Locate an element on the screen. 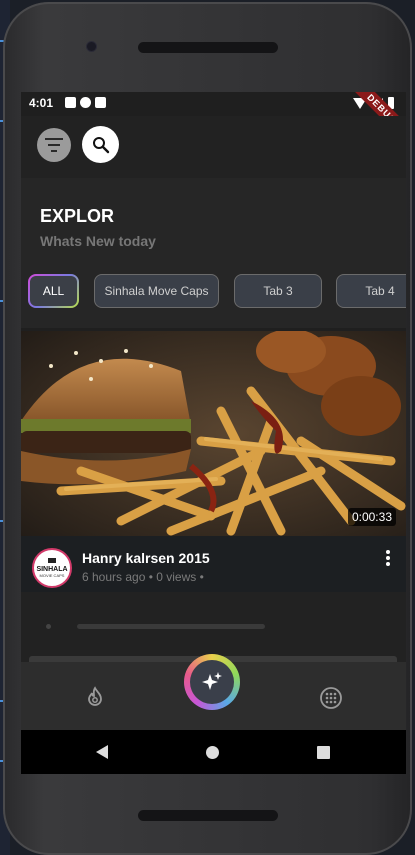 The image size is (415, 855). sd-card-icon is located at coordinates (100, 102).